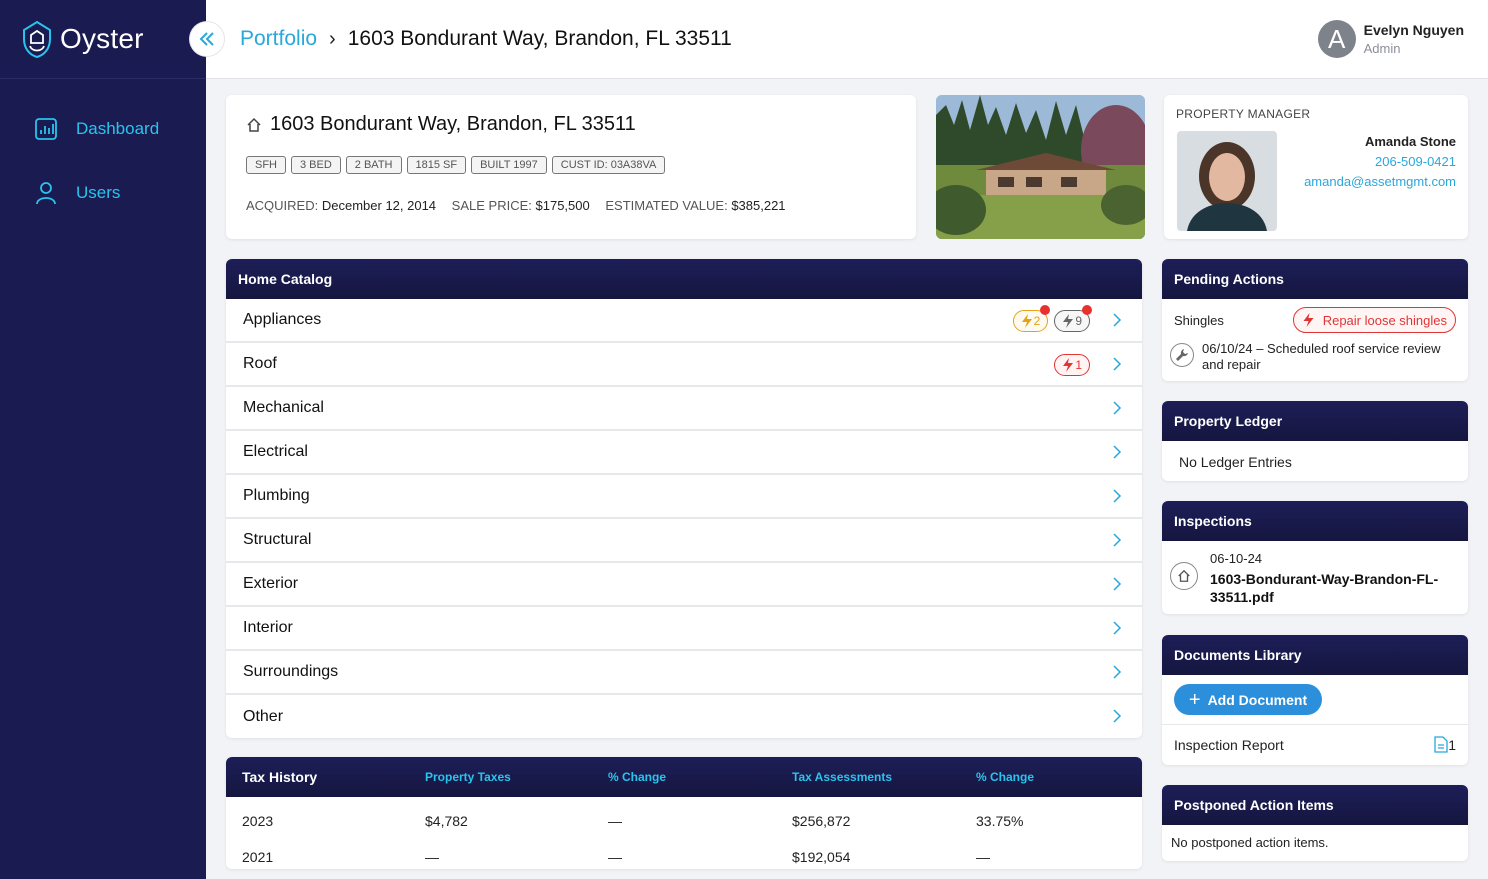 This screenshot has width=1488, height=879. Describe the element at coordinates (1250, 842) in the screenshot. I see `postponed-empty-text: No postponed action items.` at that location.